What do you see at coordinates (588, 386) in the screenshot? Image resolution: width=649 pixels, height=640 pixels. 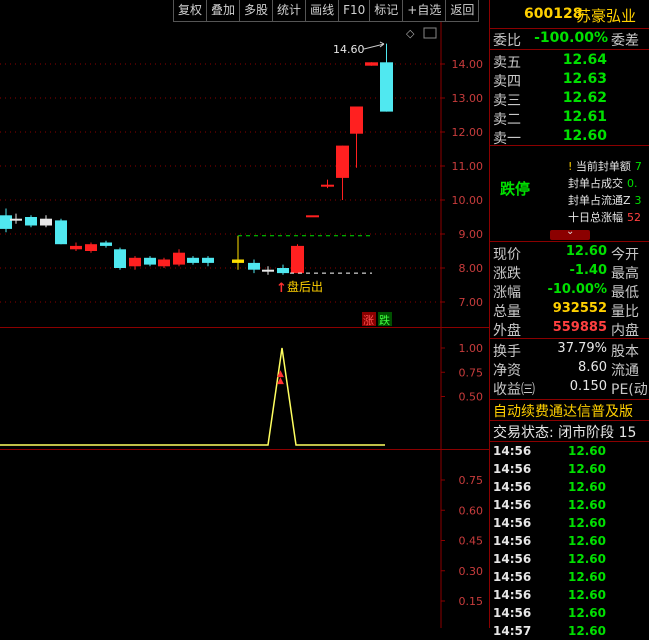 I see `quote-value: 0.150` at bounding box center [588, 386].